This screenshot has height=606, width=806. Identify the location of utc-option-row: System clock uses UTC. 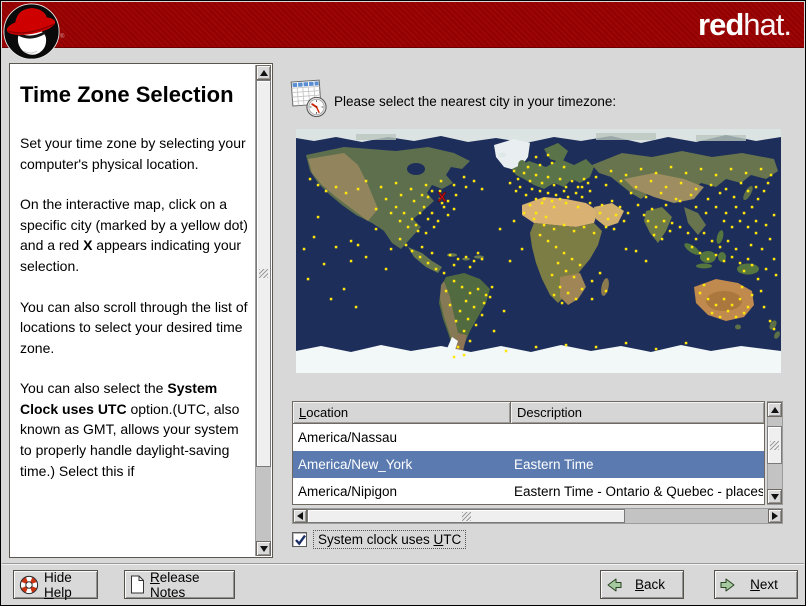
(379, 539).